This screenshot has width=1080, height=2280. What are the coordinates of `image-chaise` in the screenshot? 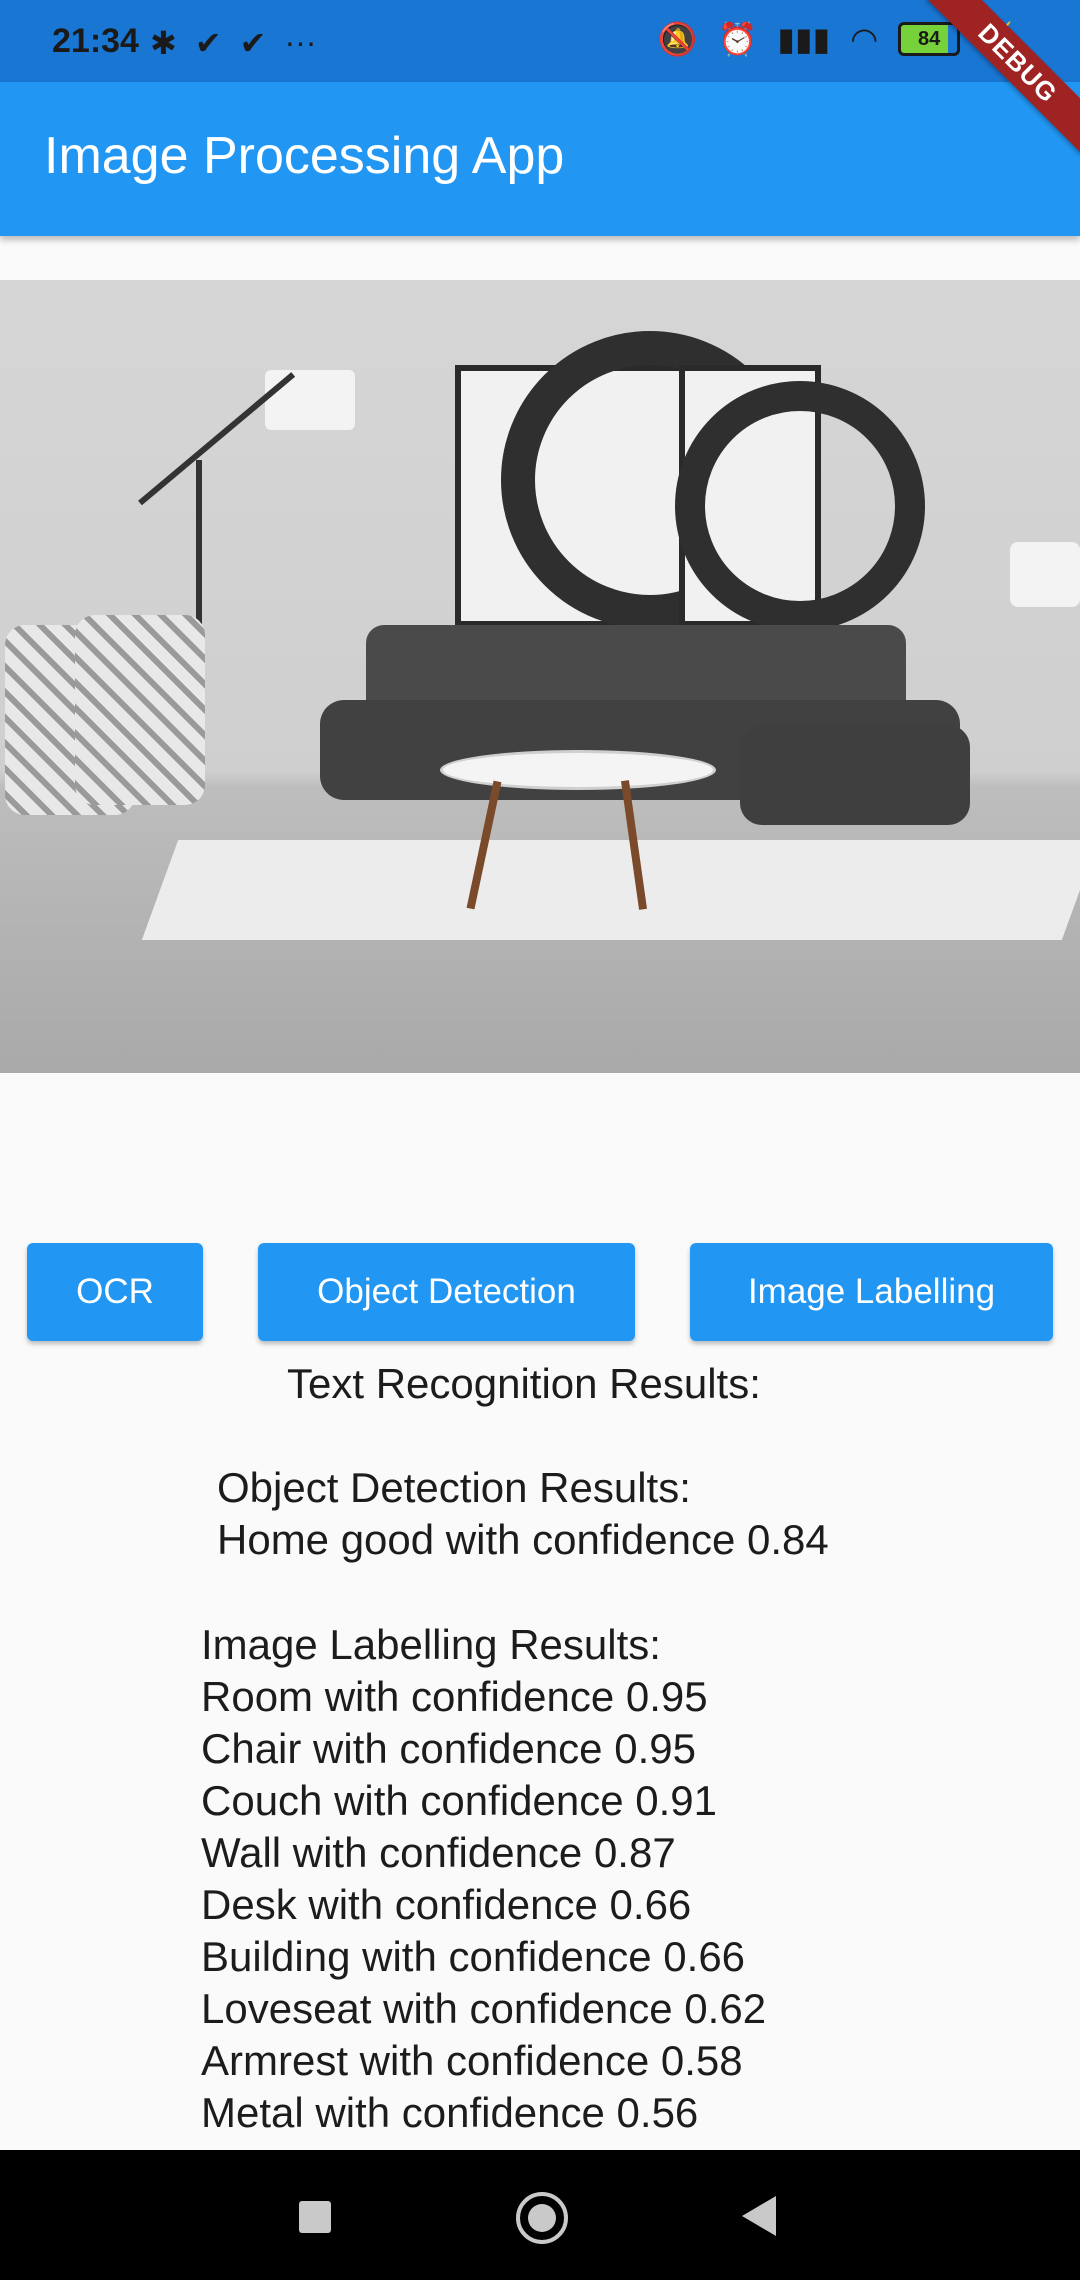 It's located at (855, 775).